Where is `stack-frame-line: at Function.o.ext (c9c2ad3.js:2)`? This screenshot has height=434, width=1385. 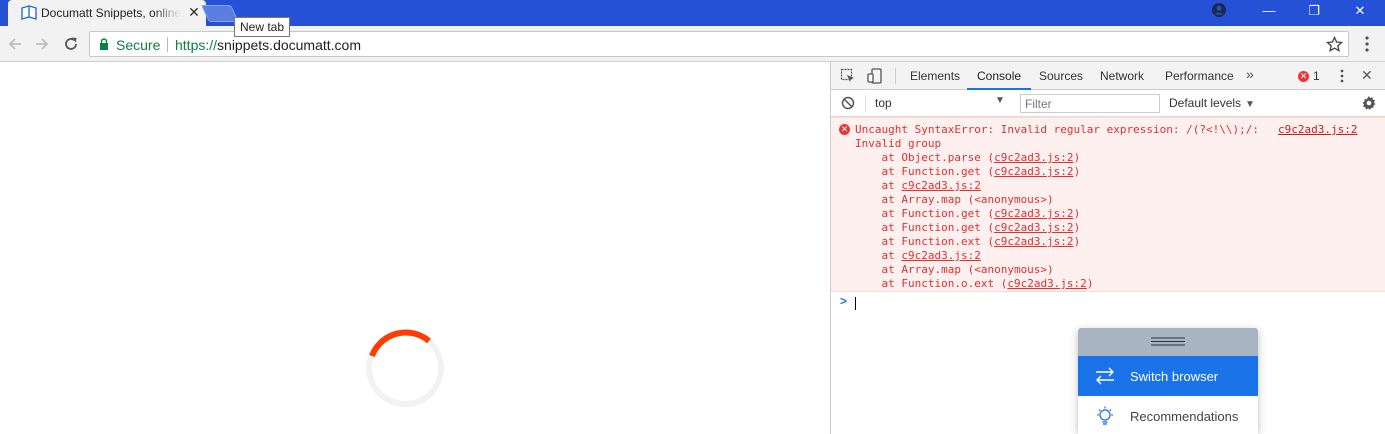 stack-frame-line: at Function.o.ext (c9c2ad3.js:2) is located at coordinates (974, 284).